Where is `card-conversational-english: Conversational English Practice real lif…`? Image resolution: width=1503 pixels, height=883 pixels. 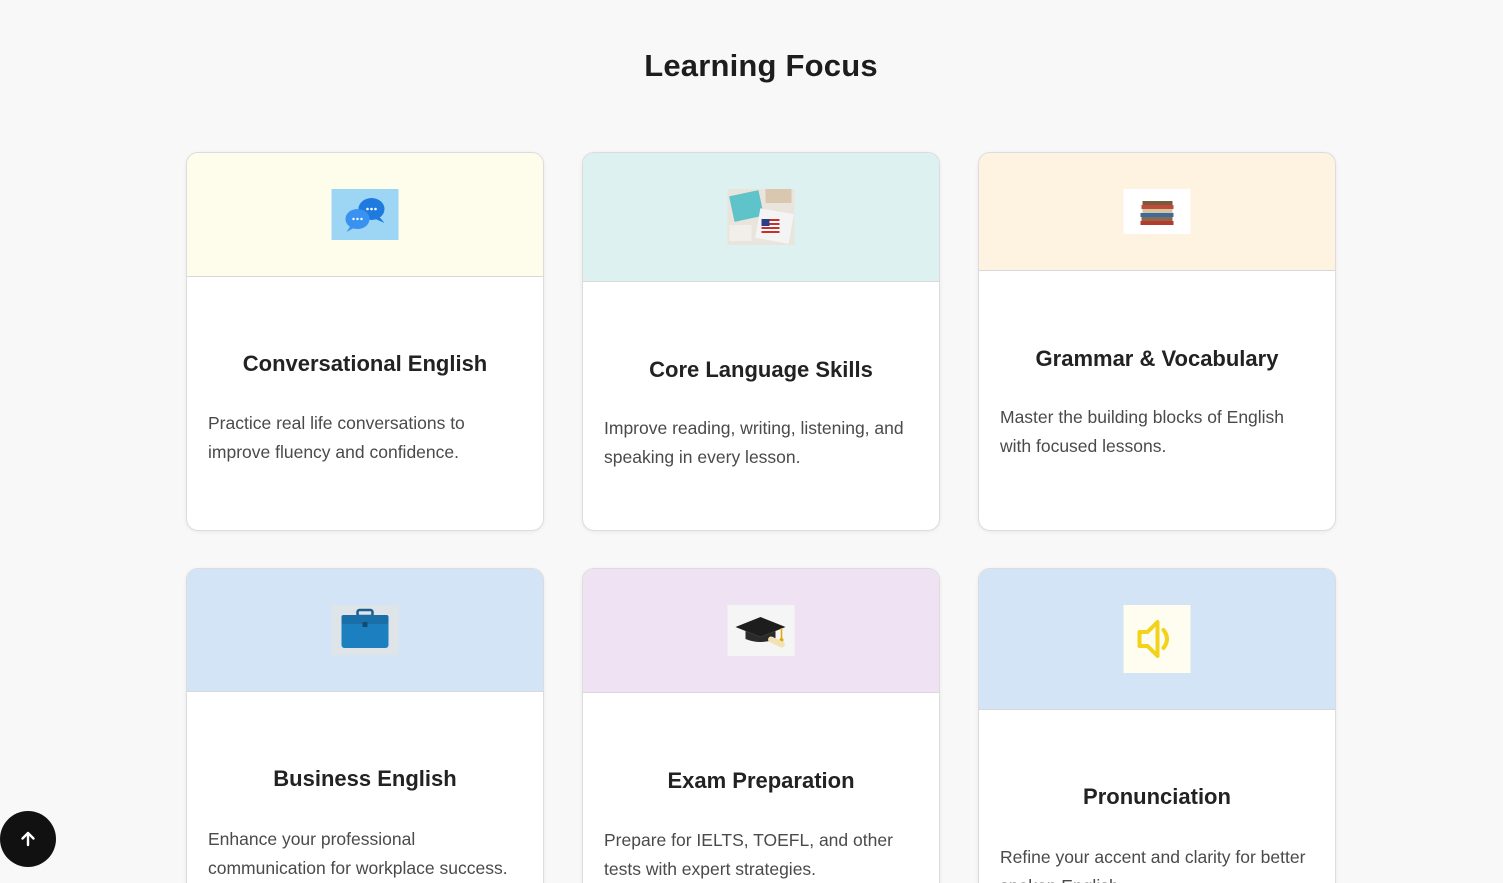
card-conversational-english: Conversational English Practice real lif… is located at coordinates (365, 341).